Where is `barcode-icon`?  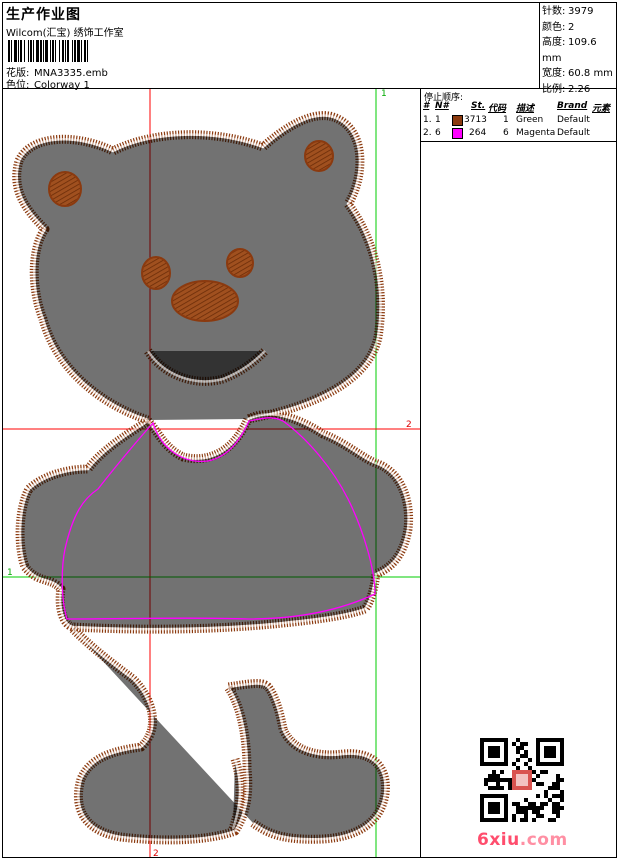 barcode-icon is located at coordinates (48, 51).